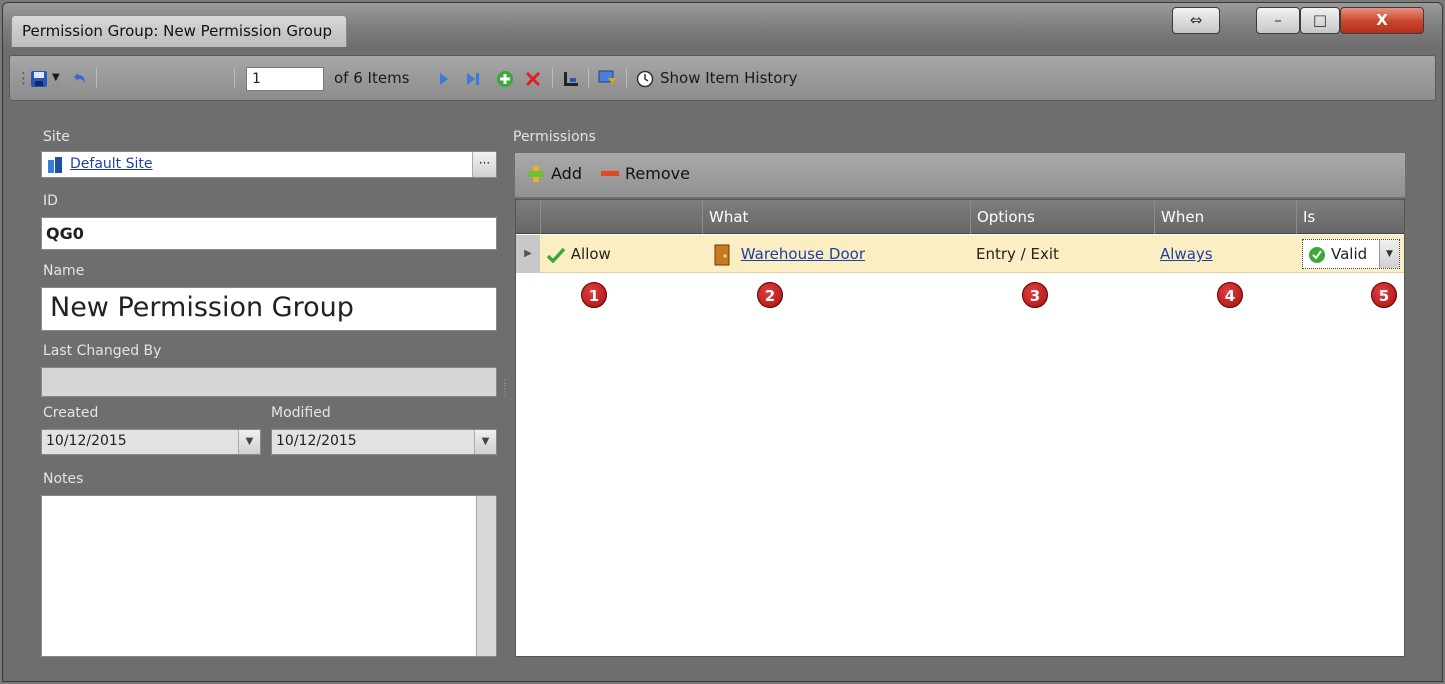  Describe the element at coordinates (1017, 254) in the screenshot. I see `options-value: Entry / Exit` at that location.